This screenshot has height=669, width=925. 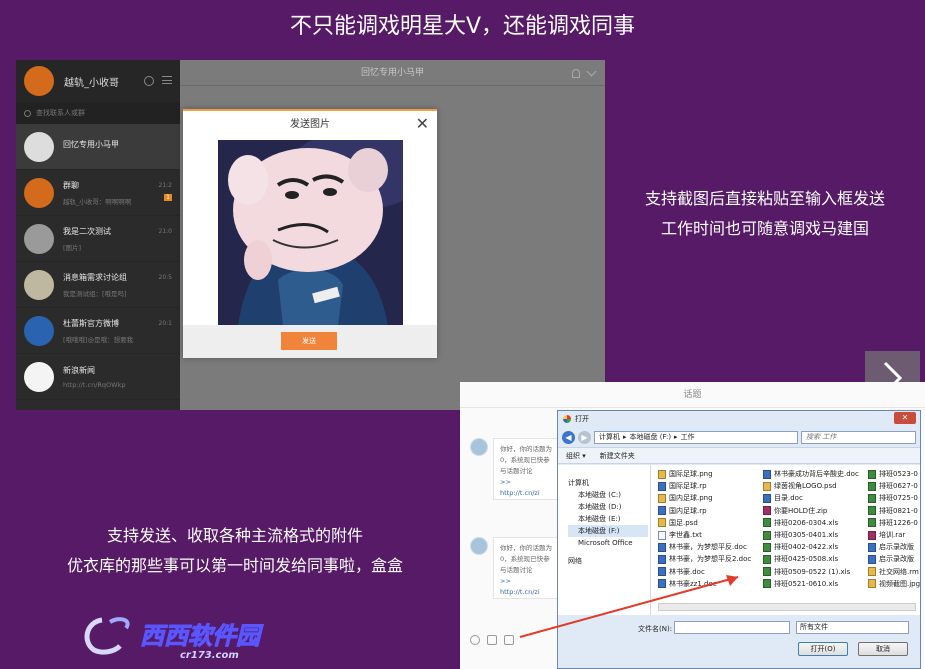 I want to click on attachment-icon, so click(x=509, y=640).